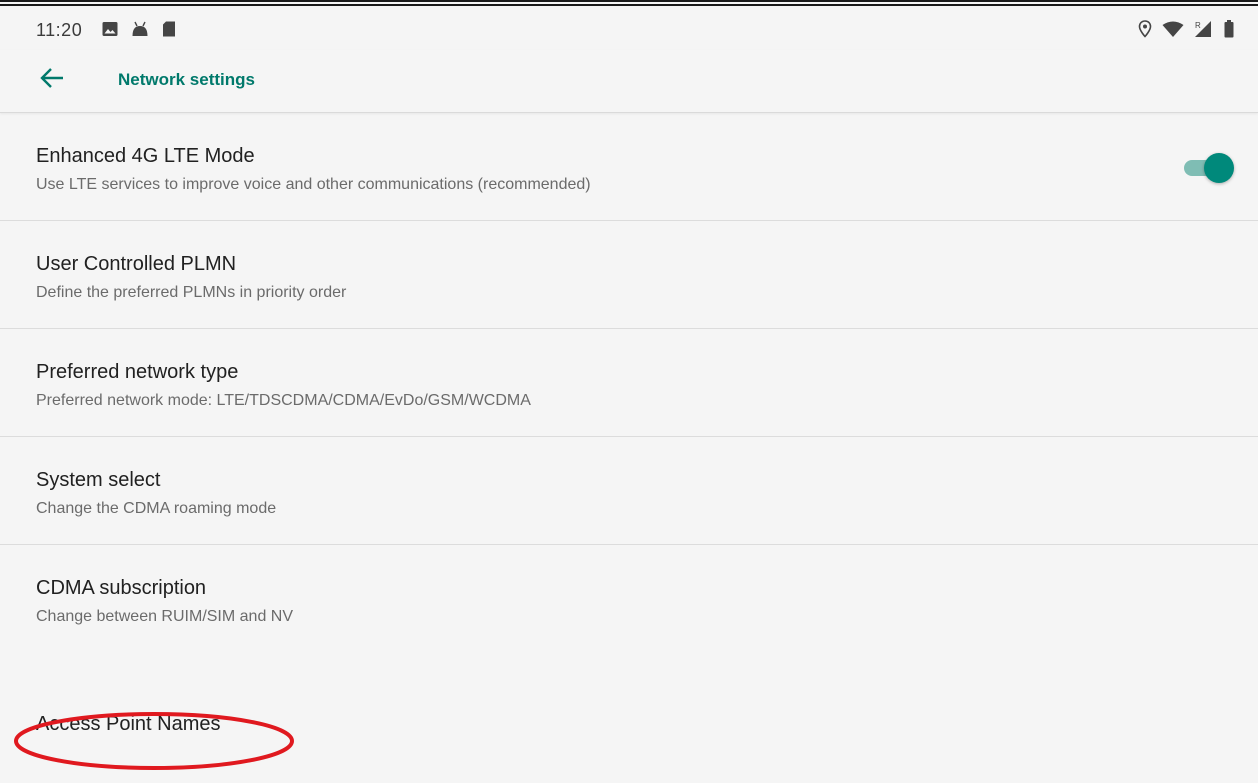 The height and width of the screenshot is (783, 1258). What do you see at coordinates (1186, 29) in the screenshot?
I see `system-icons: R` at bounding box center [1186, 29].